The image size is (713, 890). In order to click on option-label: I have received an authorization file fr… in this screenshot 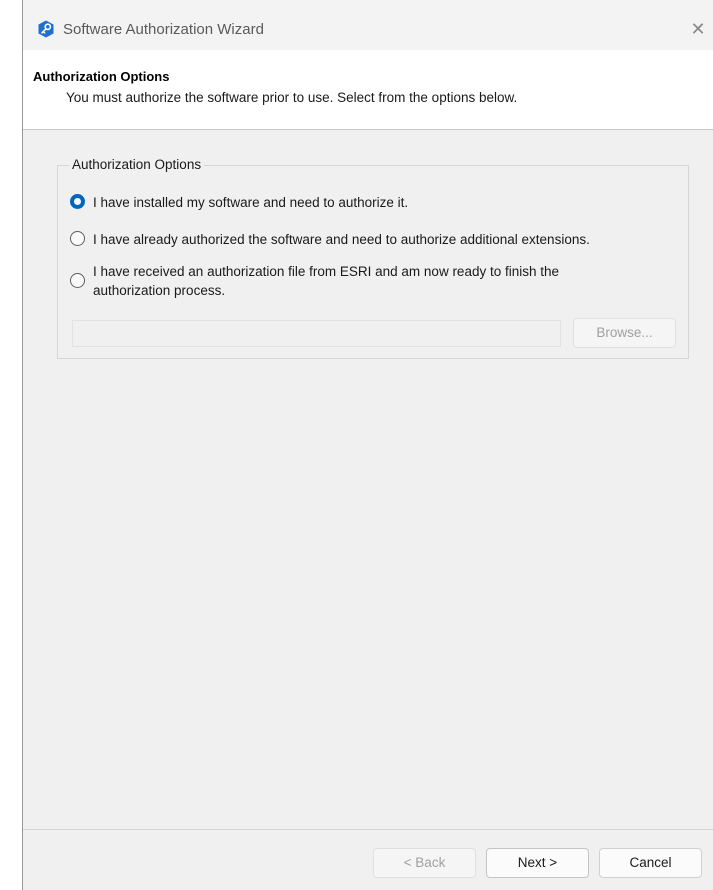, I will do `click(326, 281)`.